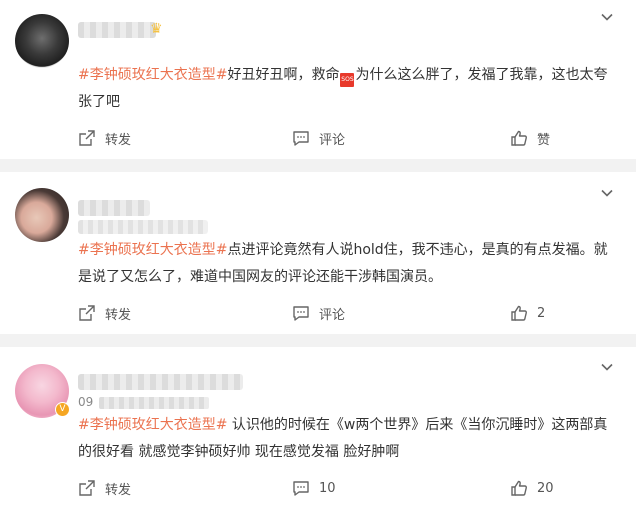 Image resolution: width=636 pixels, height=509 pixels. Describe the element at coordinates (154, 402) in the screenshot. I see `meta-blurred` at that location.